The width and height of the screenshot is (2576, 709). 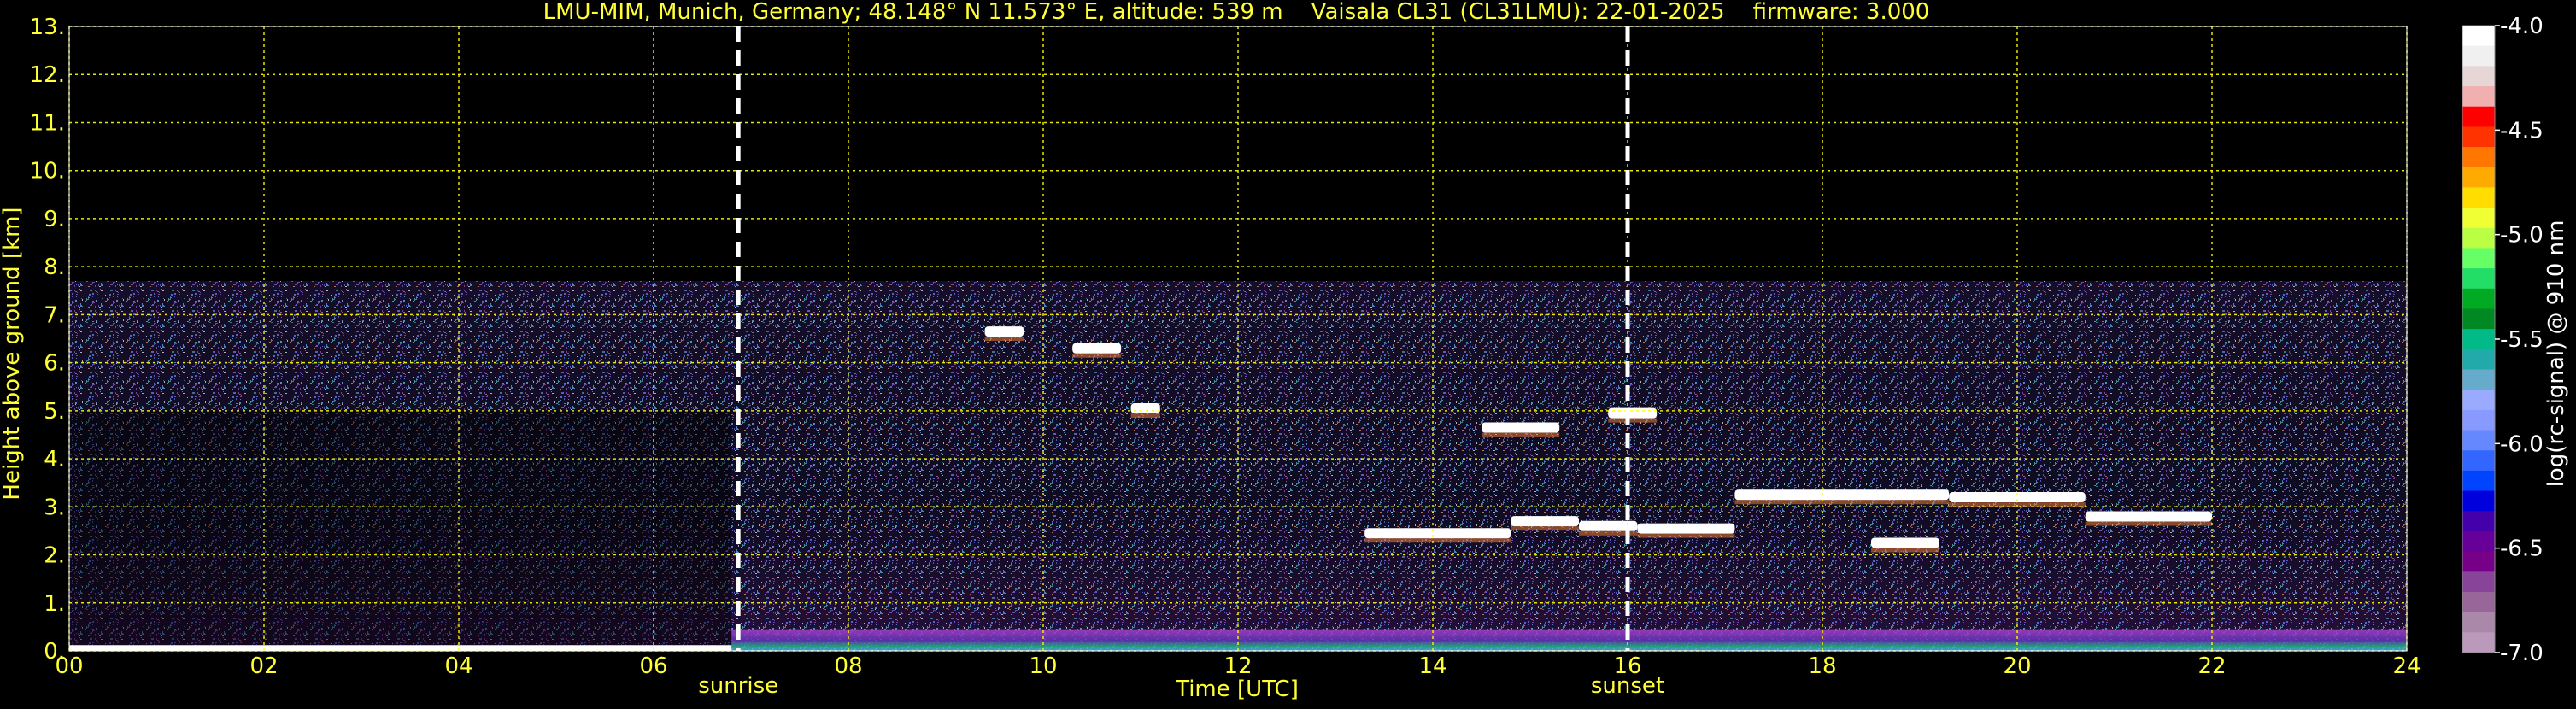 What do you see at coordinates (400, 648) in the screenshot?
I see `surface-return` at bounding box center [400, 648].